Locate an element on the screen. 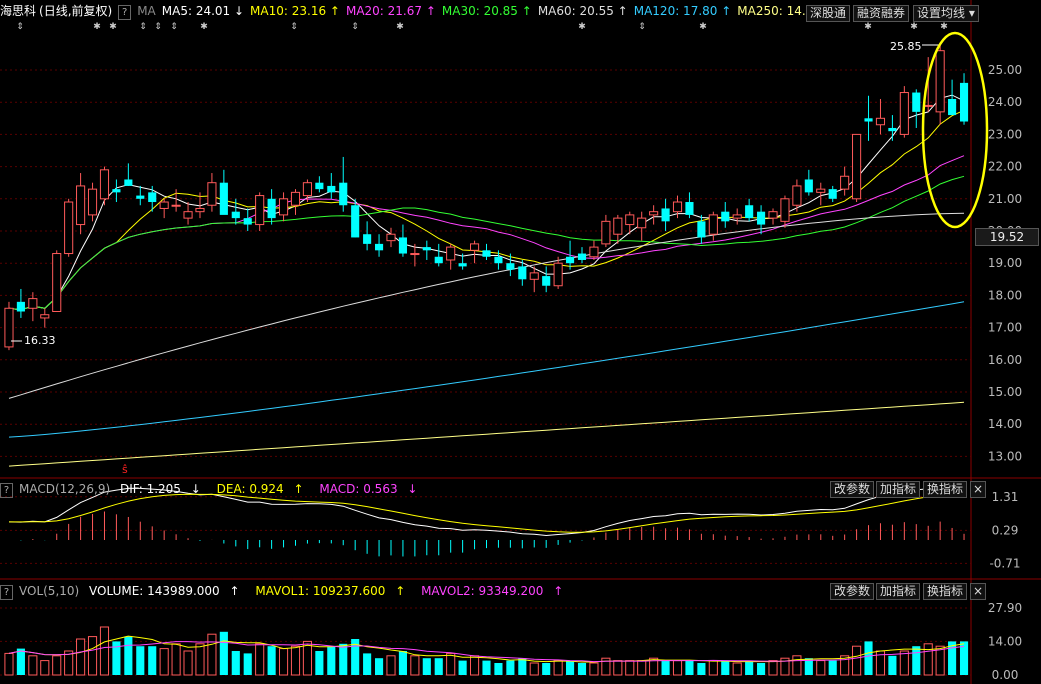  macd-add-indicator-button: 加指标 is located at coordinates (898, 489).